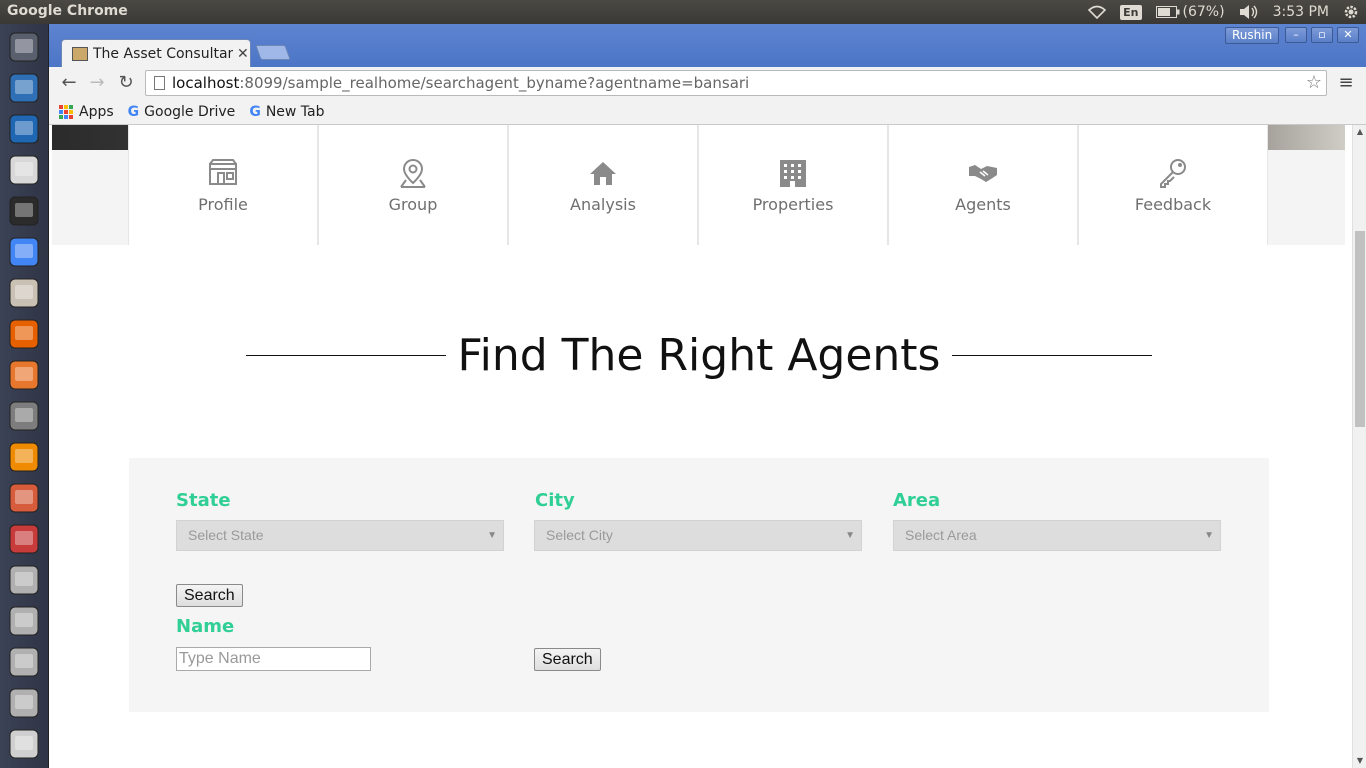 This screenshot has height=768, width=1366. Describe the element at coordinates (707, 112) in the screenshot. I see `bookmarks-bar: Apps G Google Drive G New Tab` at that location.